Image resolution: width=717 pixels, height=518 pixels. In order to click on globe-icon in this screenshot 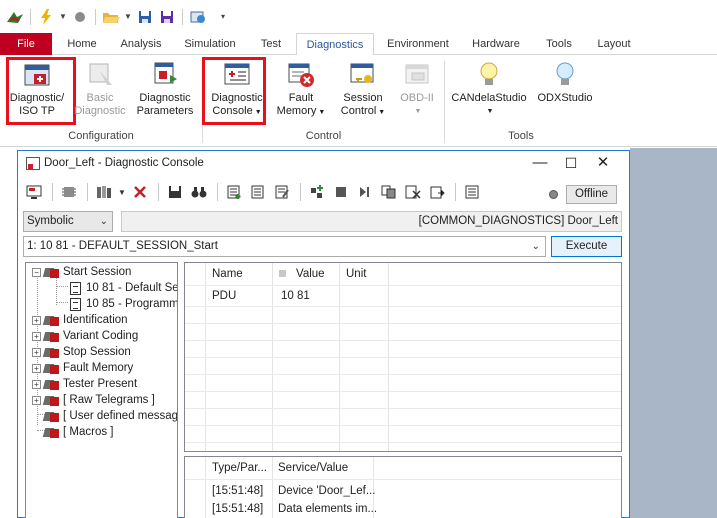, I will do `click(198, 17)`.